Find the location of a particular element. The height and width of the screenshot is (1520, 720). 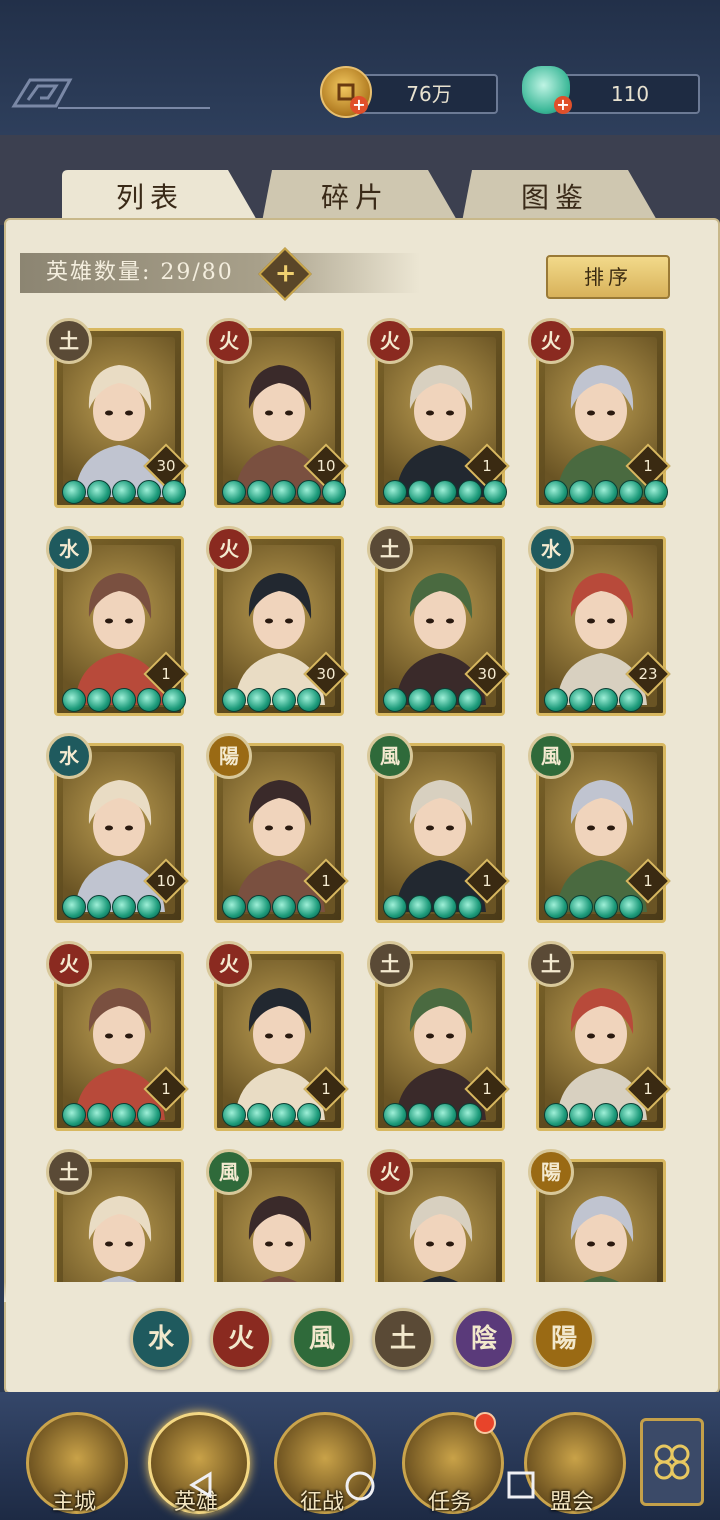

element-yang-badge: 陽 is located at coordinates (551, 1172).